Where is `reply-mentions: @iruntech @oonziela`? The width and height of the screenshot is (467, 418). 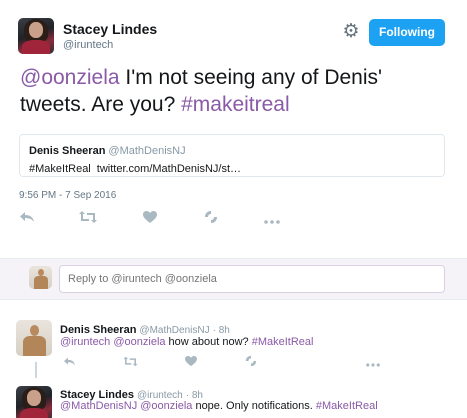
reply-mentions: @iruntech @oonziela is located at coordinates (113, 342).